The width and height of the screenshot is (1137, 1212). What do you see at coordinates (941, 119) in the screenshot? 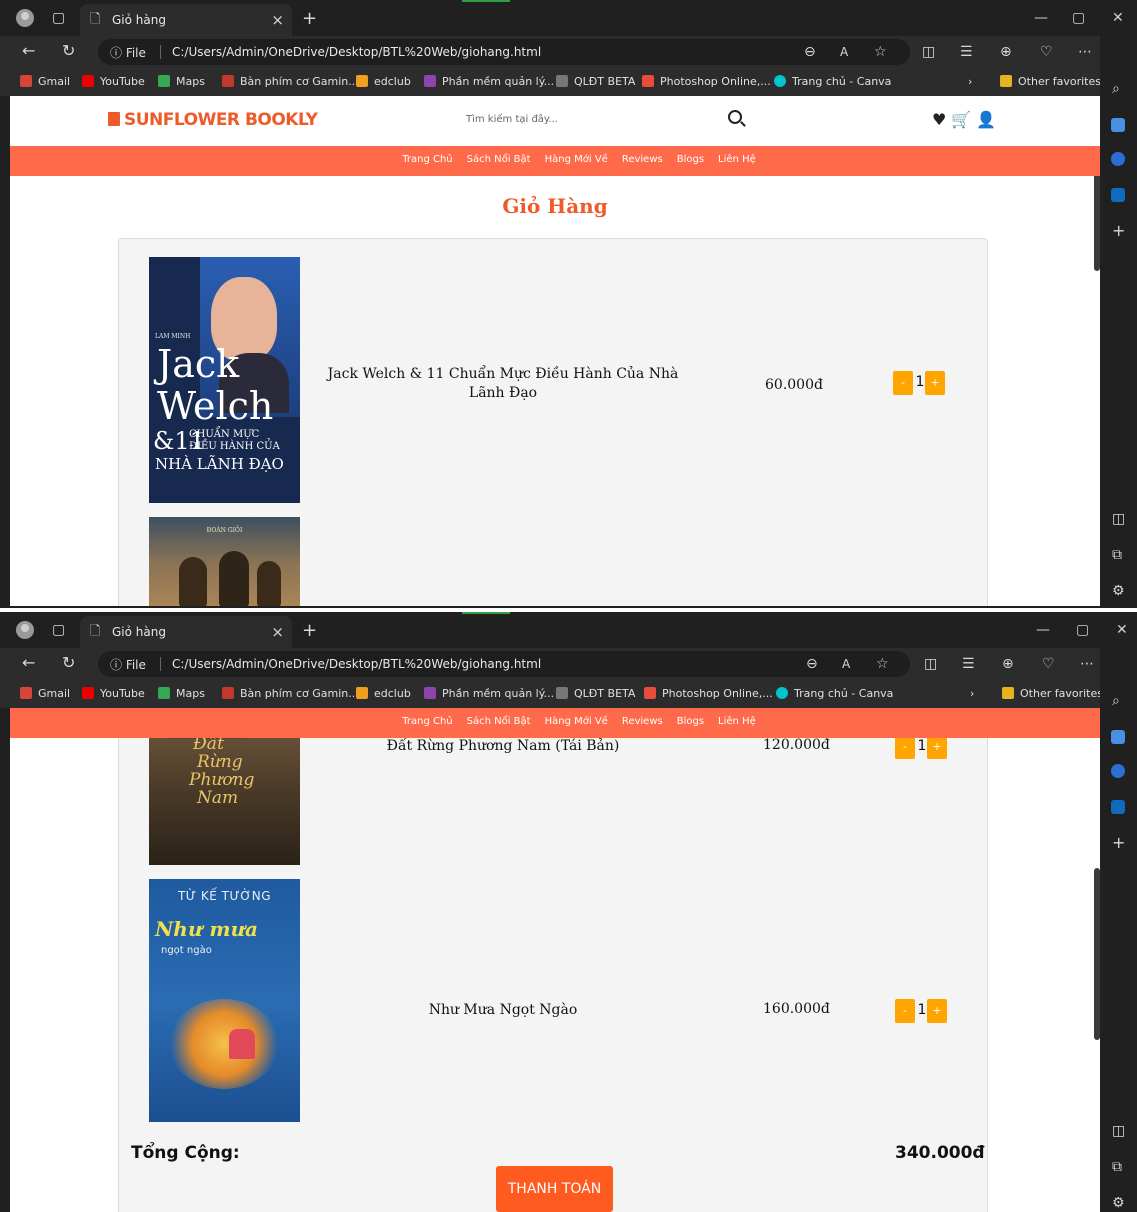
I see `heart-icon: ♥` at bounding box center [941, 119].